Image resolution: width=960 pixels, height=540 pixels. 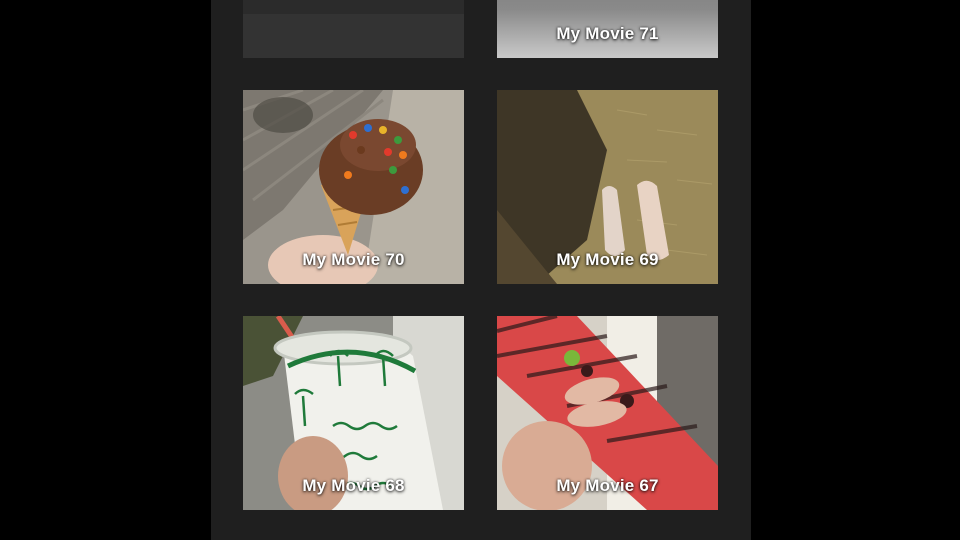 I want to click on movie-tile: My Movie 70, so click(x=353, y=187).